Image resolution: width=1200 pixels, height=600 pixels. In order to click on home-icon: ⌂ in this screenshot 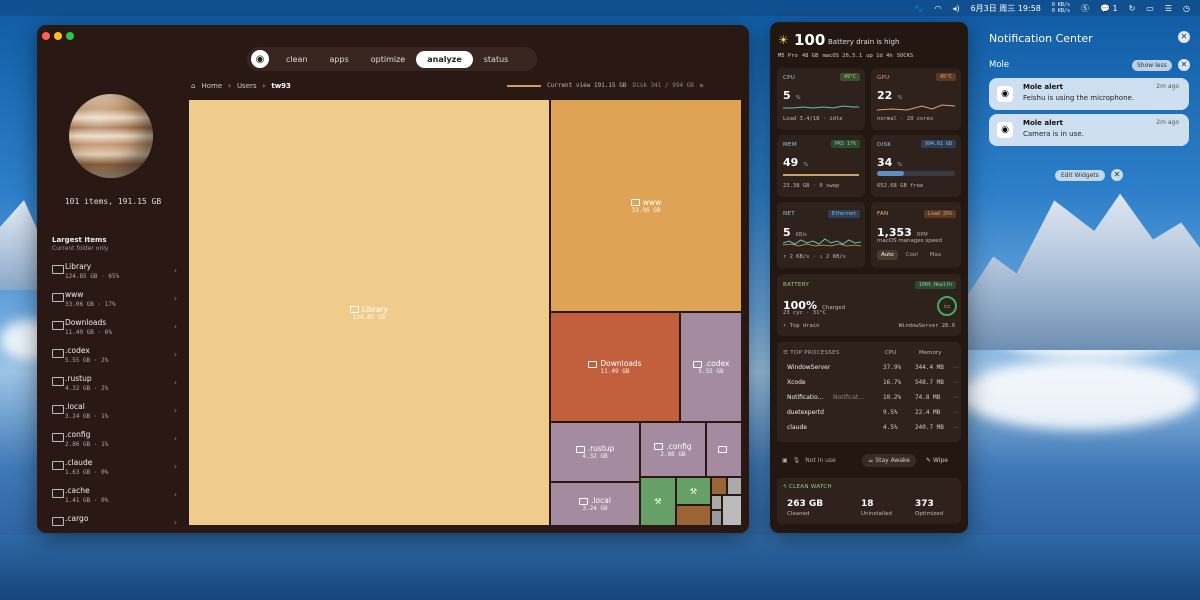, I will do `click(193, 86)`.